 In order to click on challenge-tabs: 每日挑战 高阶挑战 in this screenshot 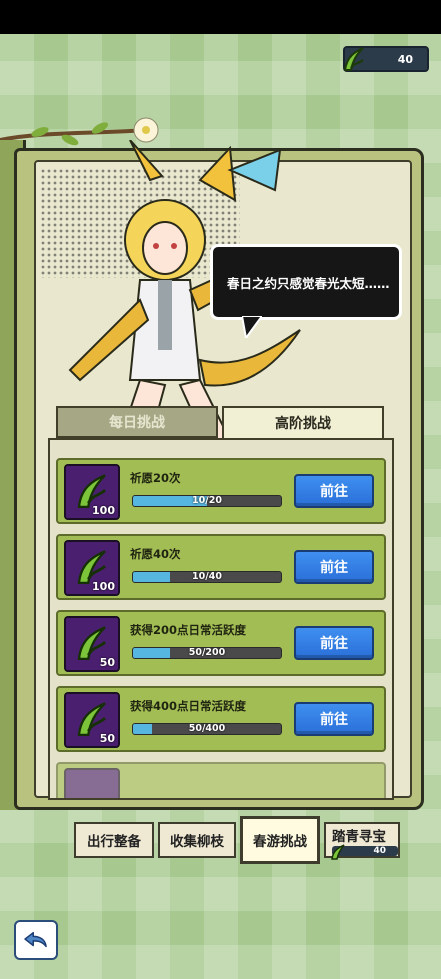, I will do `click(221, 422)`.